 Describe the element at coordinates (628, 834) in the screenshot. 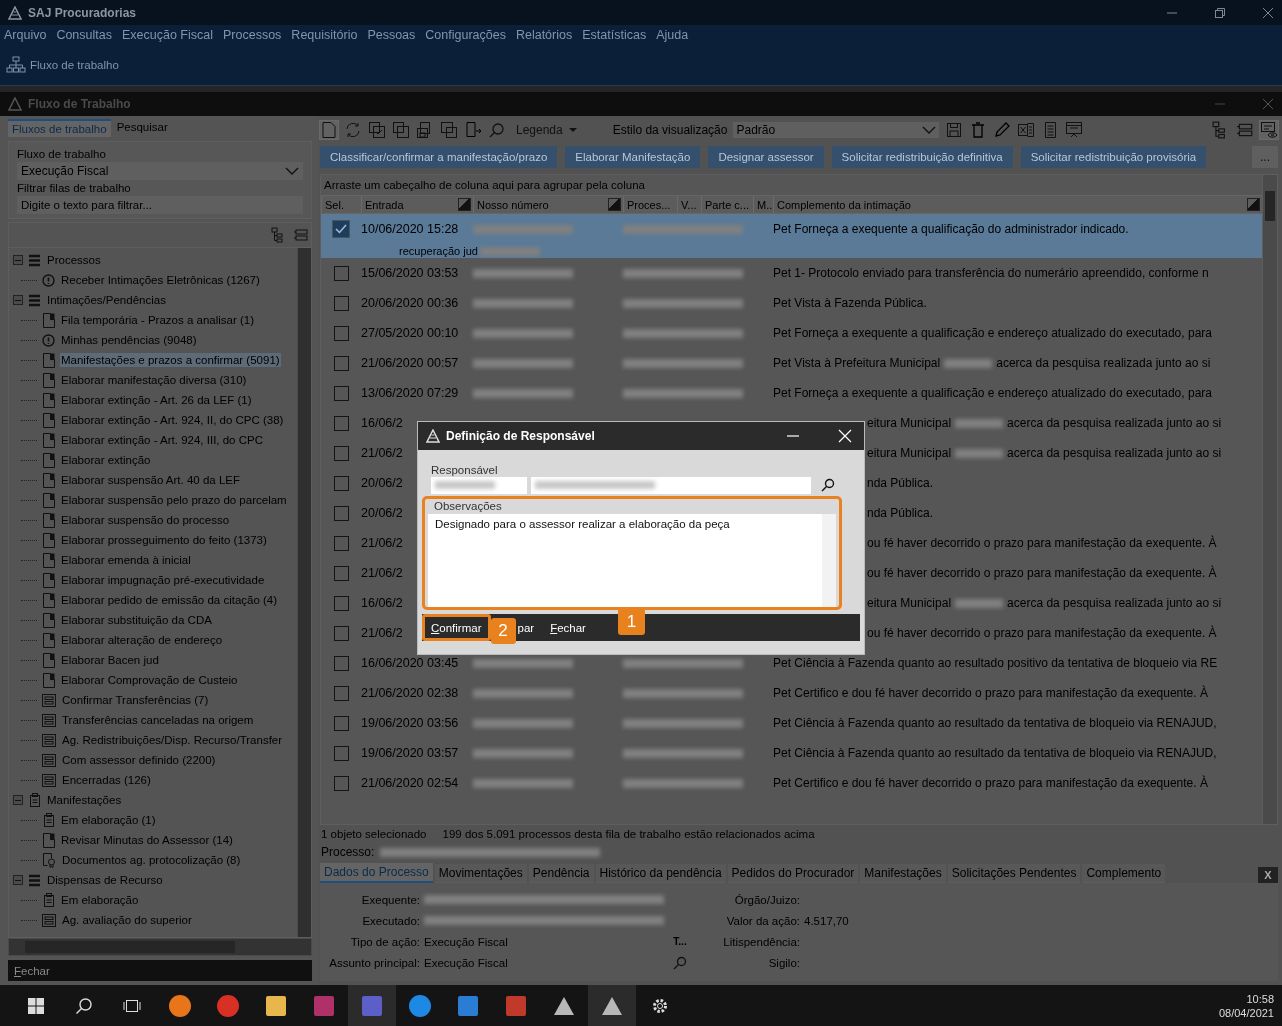

I see `status-text: 199 dos 5.091 processos desta fila de trabalho estão relacionados acima` at that location.